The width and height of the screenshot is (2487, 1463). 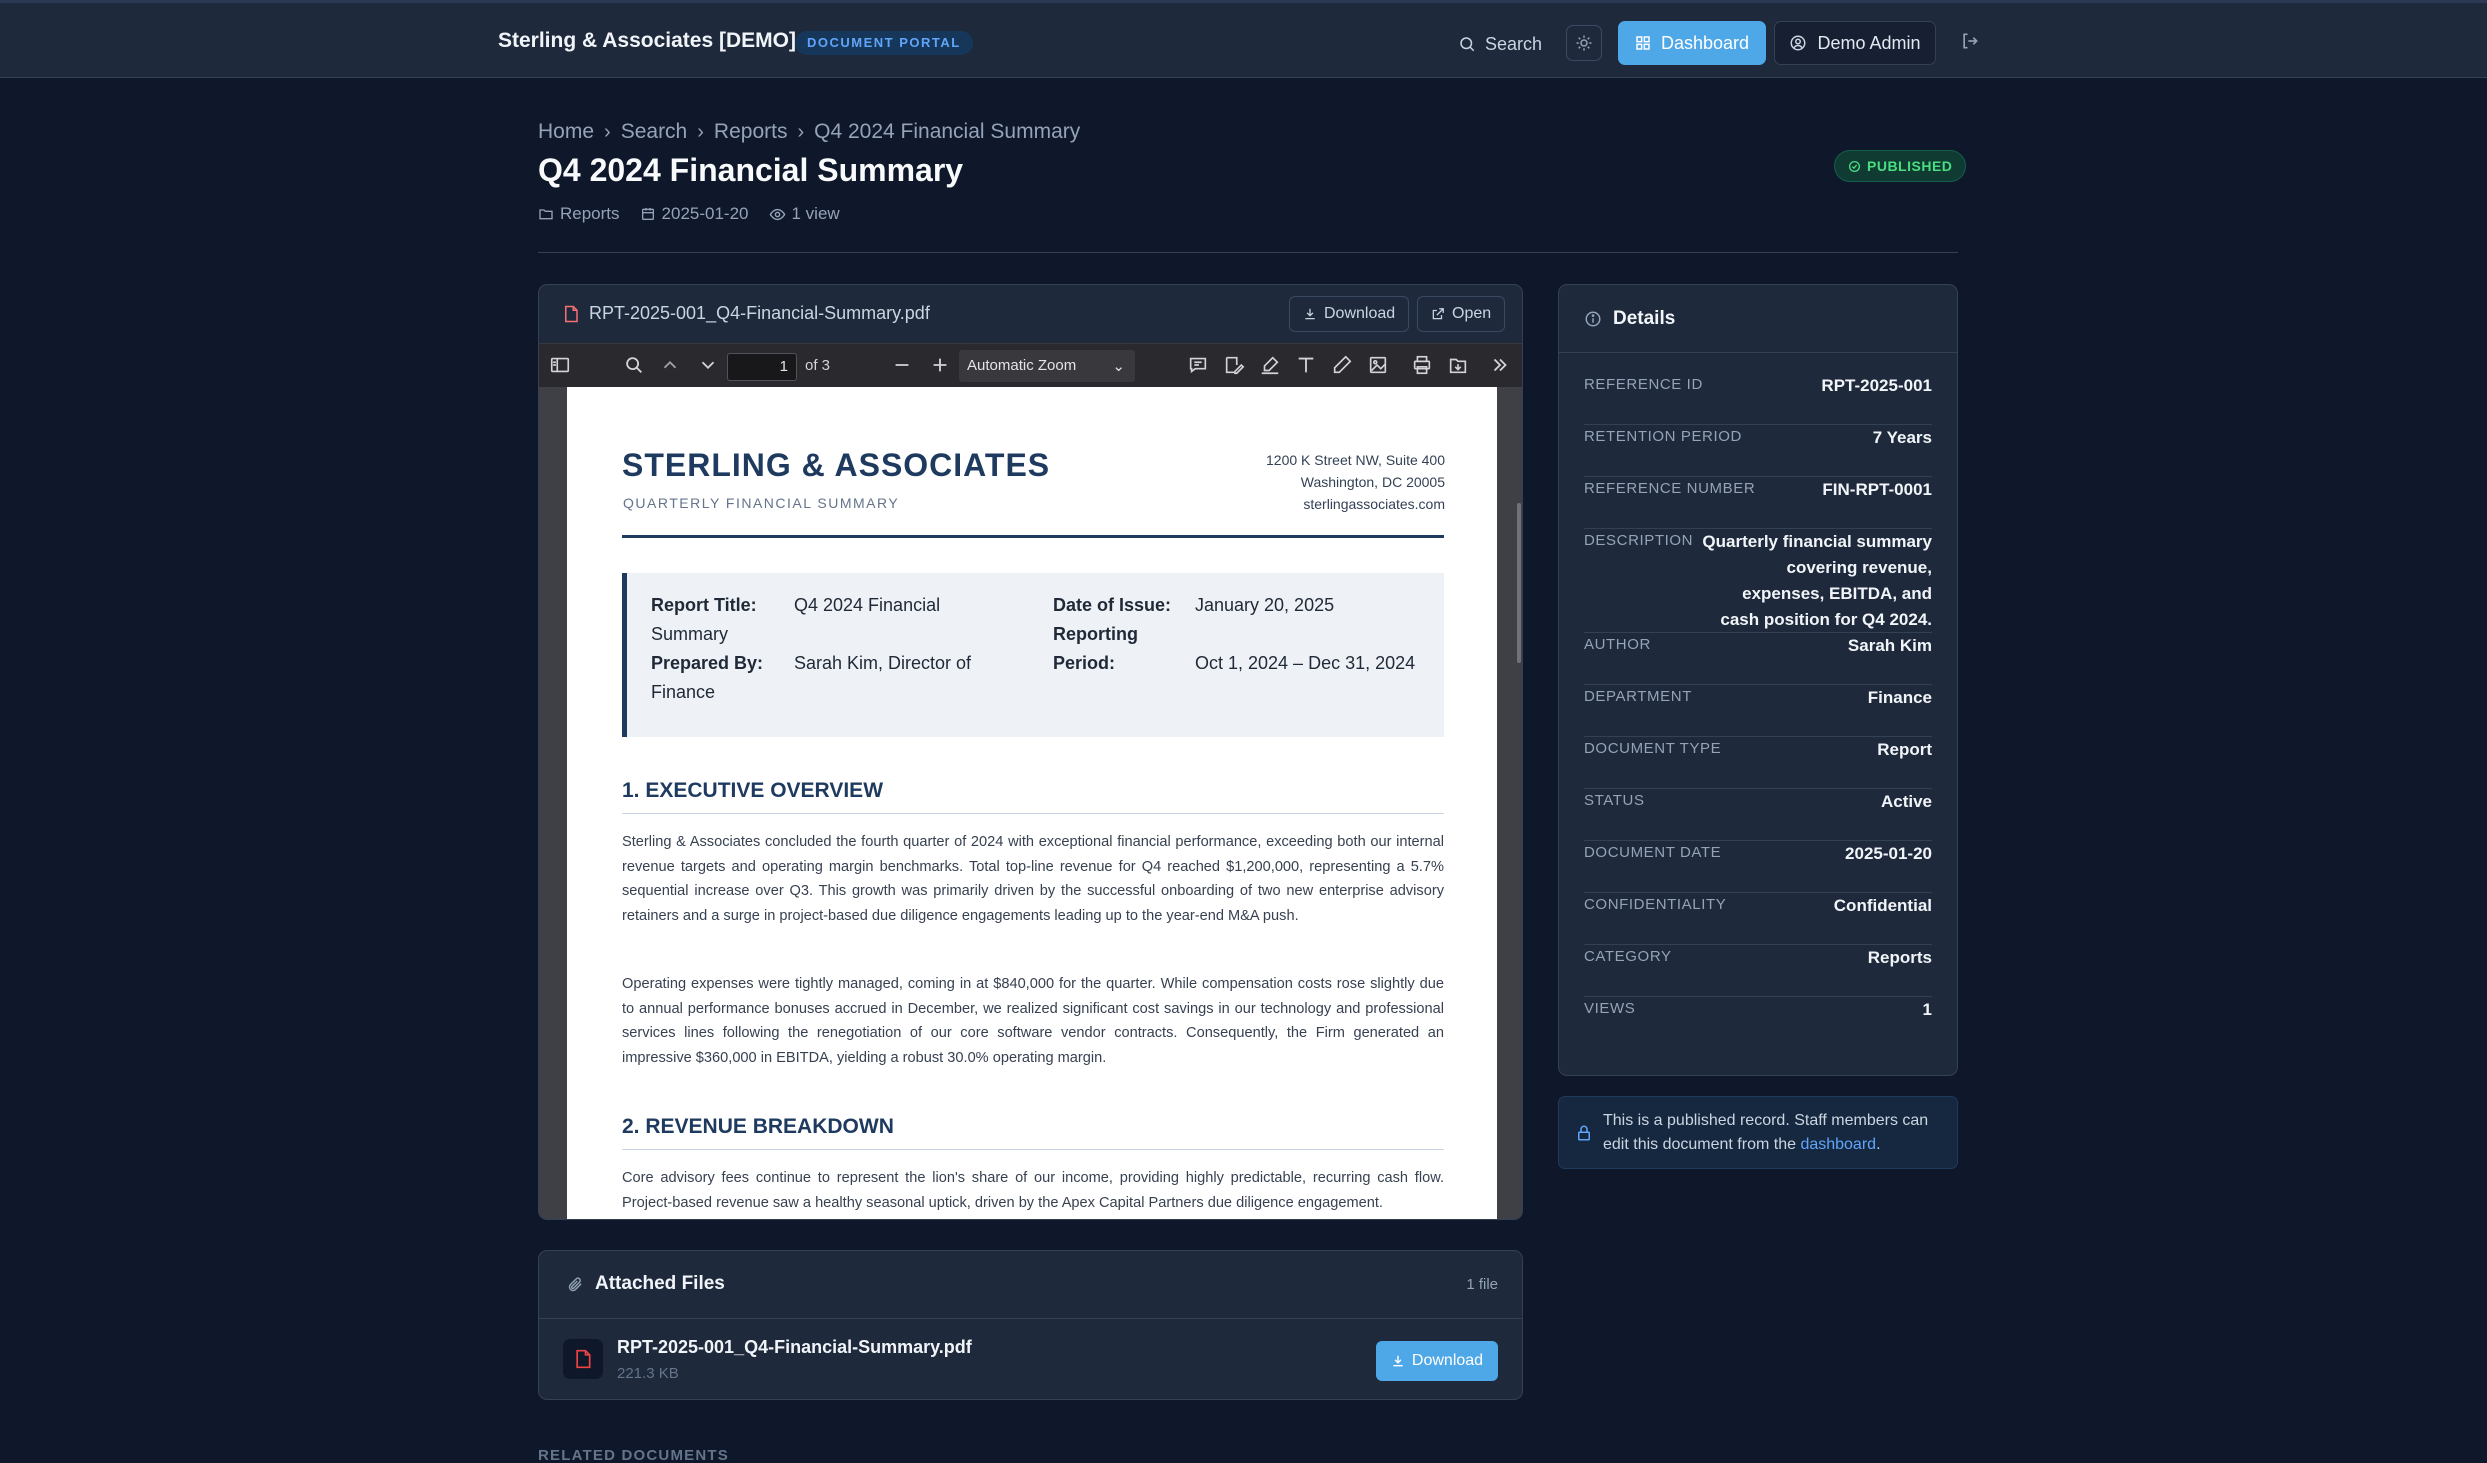 I want to click on details-title: Details, so click(x=1644, y=318).